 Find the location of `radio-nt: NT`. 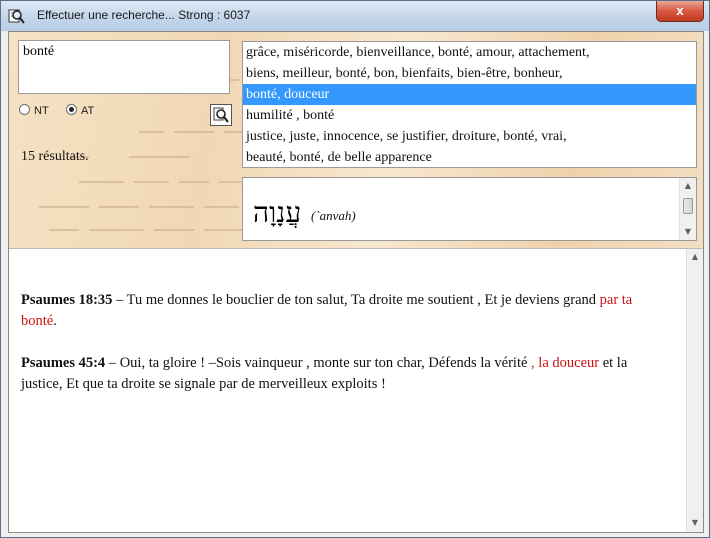

radio-nt: NT is located at coordinates (34, 111).